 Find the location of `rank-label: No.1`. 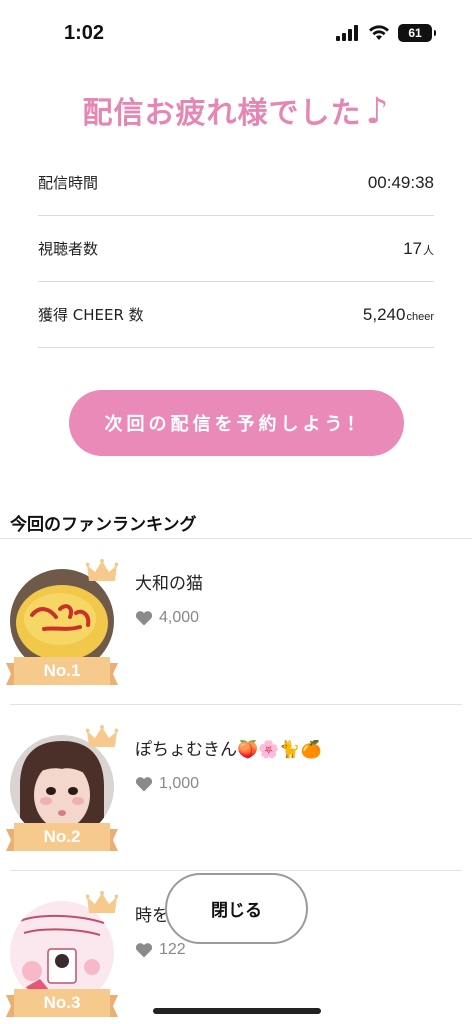

rank-label: No.1 is located at coordinates (62, 670).